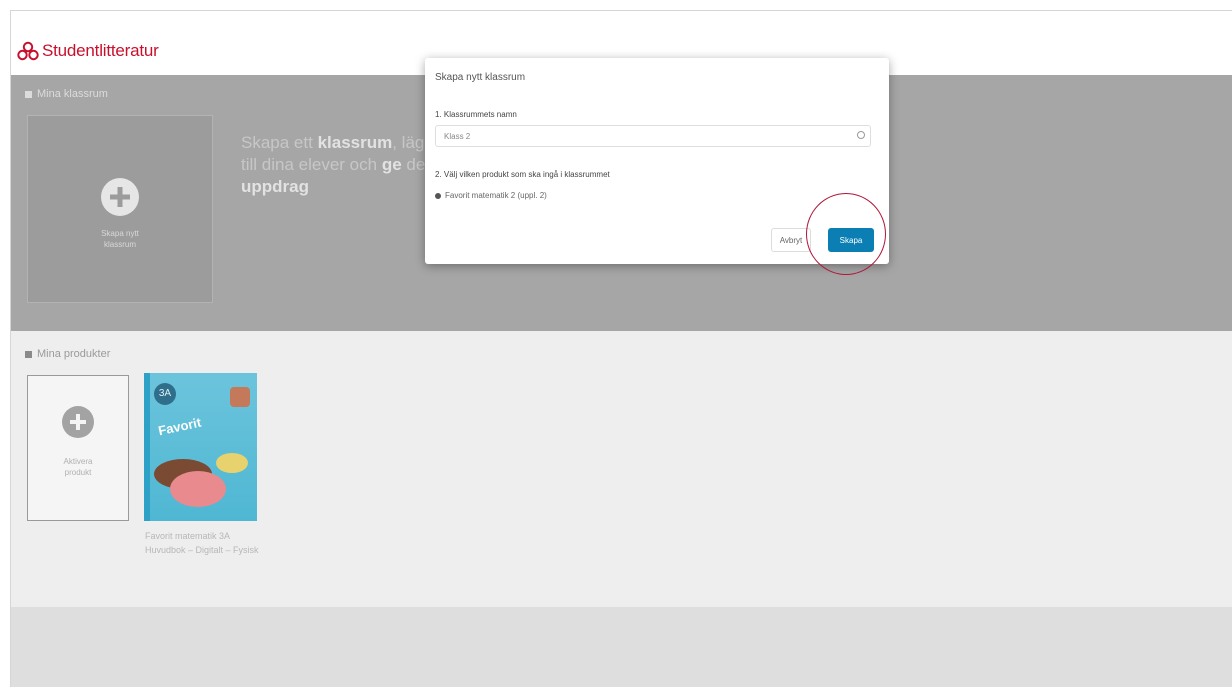 This screenshot has height=687, width=1232. Describe the element at coordinates (200, 447) in the screenshot. I see `product-book-cover: 3A Favorit` at that location.